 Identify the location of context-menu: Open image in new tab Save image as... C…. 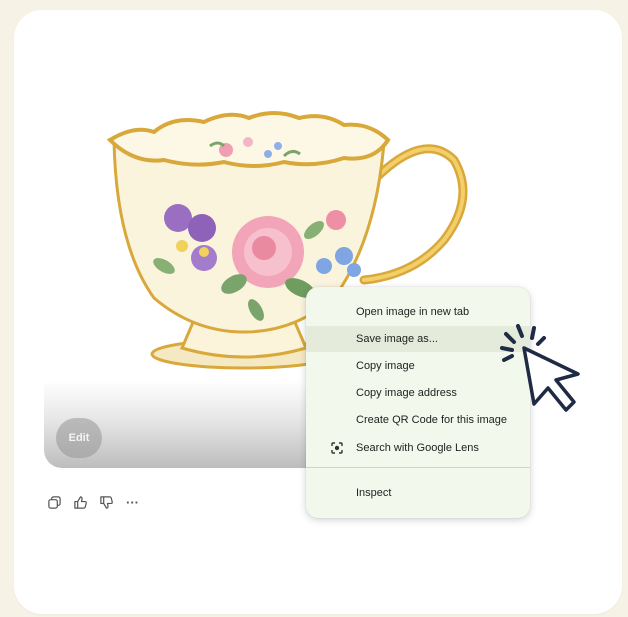
(418, 402).